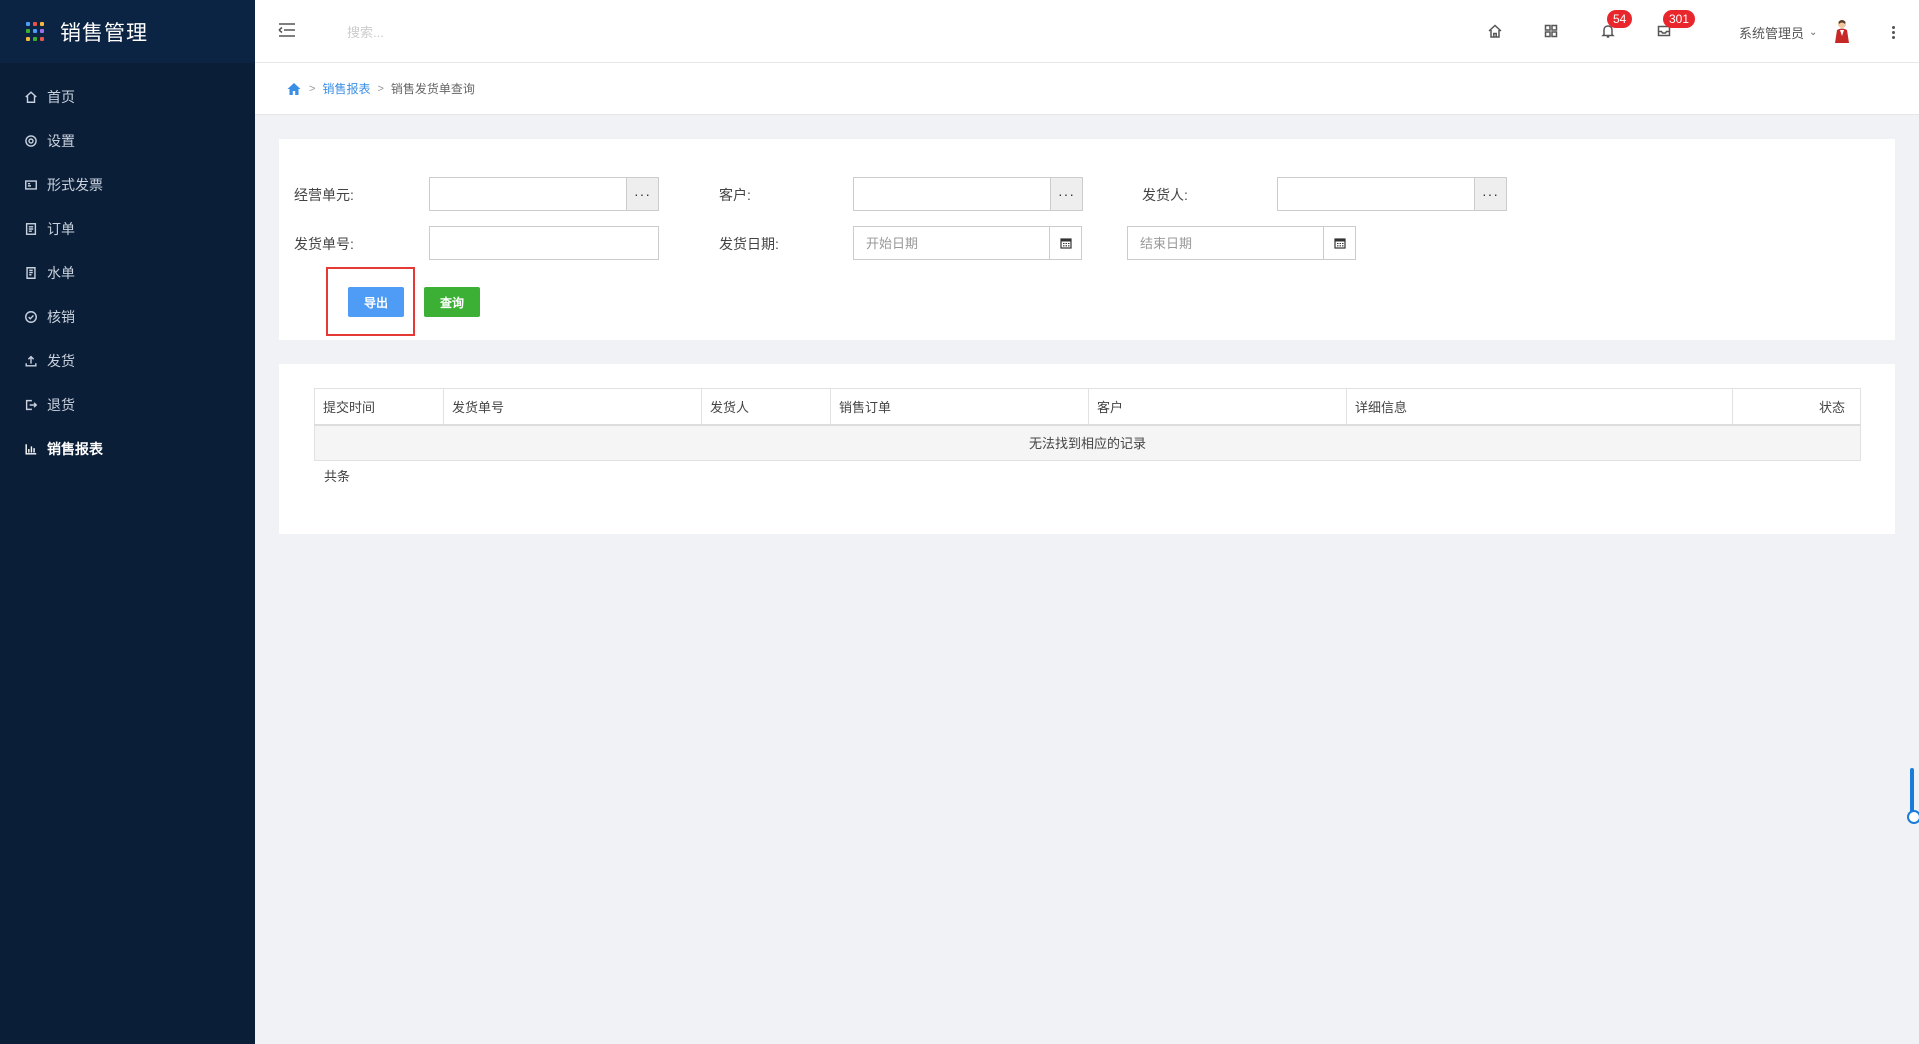 This screenshot has height=1044, width=1919. What do you see at coordinates (127, 229) in the screenshot?
I see `sidebar-item-orders: 订单` at bounding box center [127, 229].